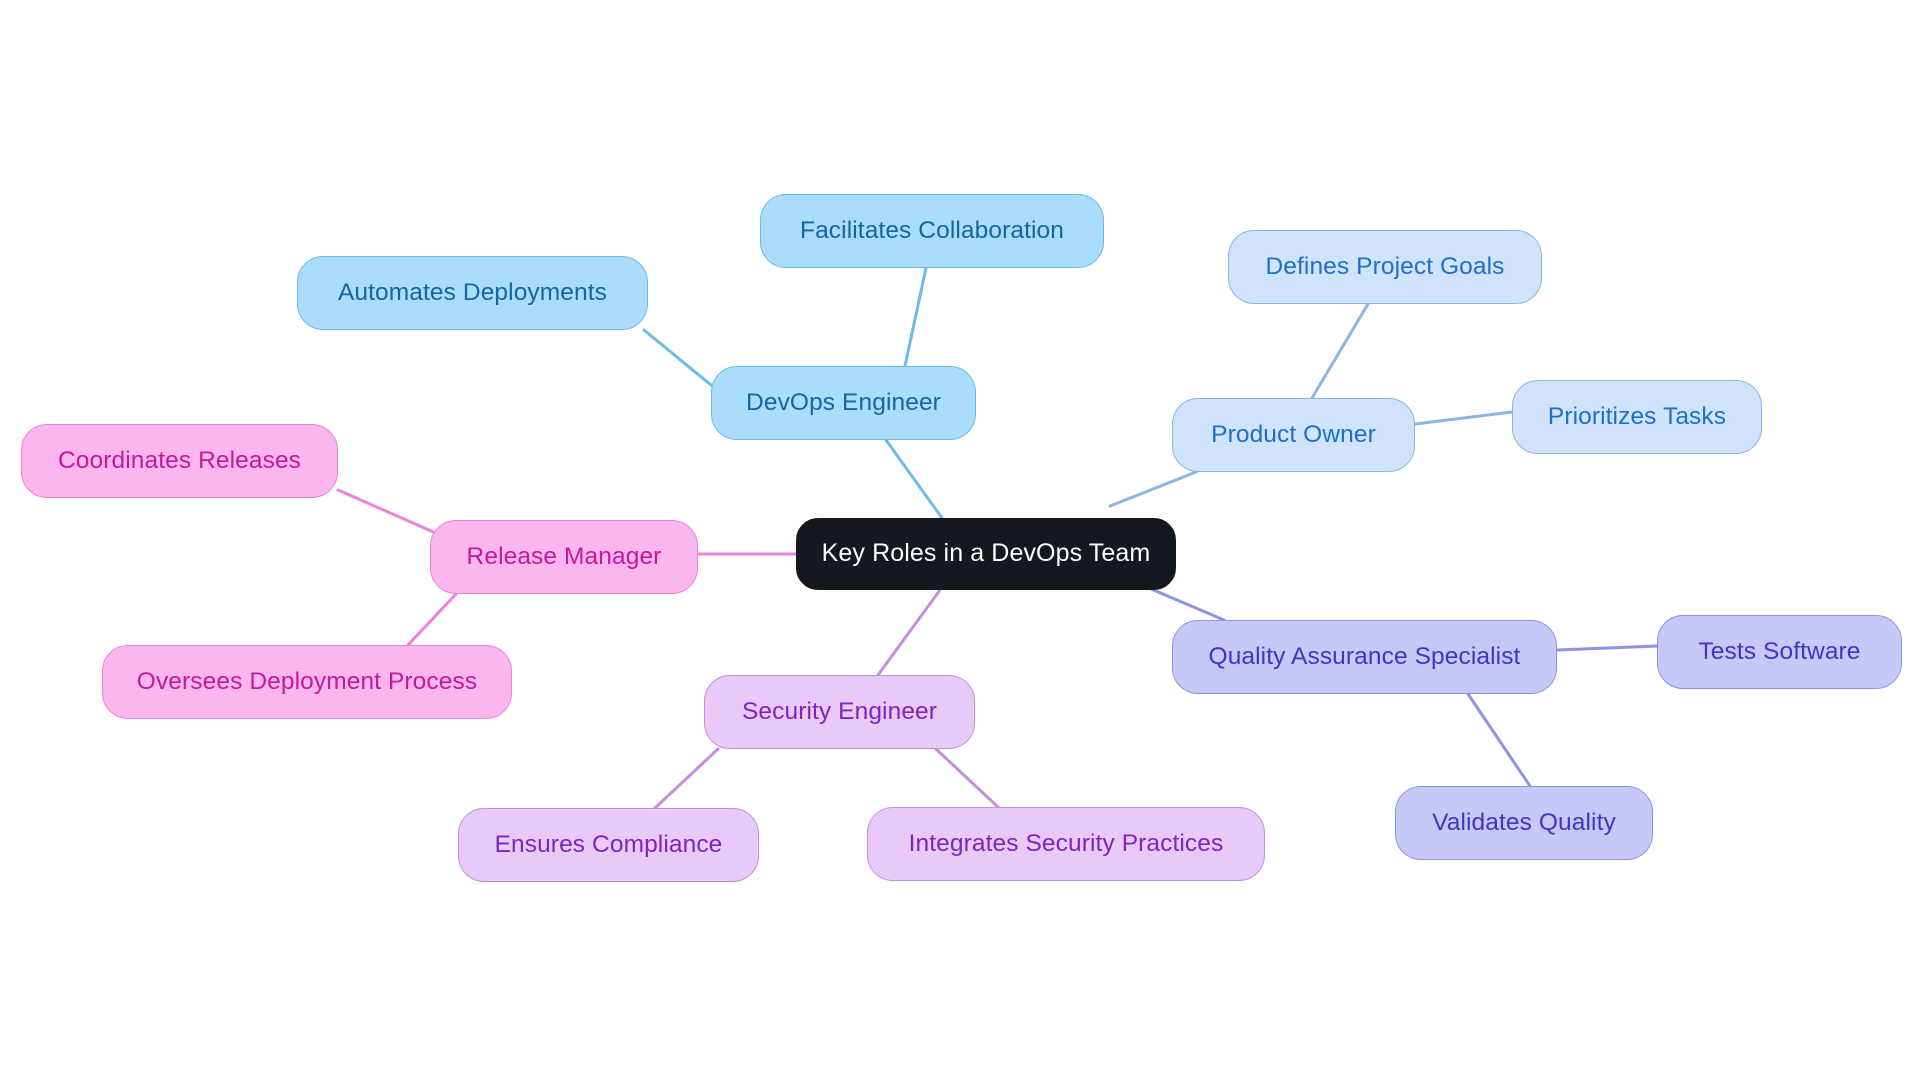  I want to click on leaf-node-integrates-security-practices-label: Integrates Security Practices, so click(1066, 843).